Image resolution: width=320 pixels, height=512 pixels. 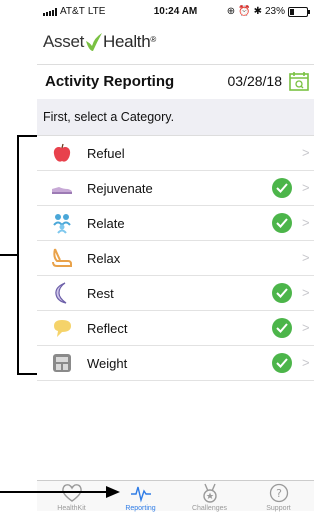 What do you see at coordinates (62, 190) in the screenshot?
I see `shoe-icon` at bounding box center [62, 190].